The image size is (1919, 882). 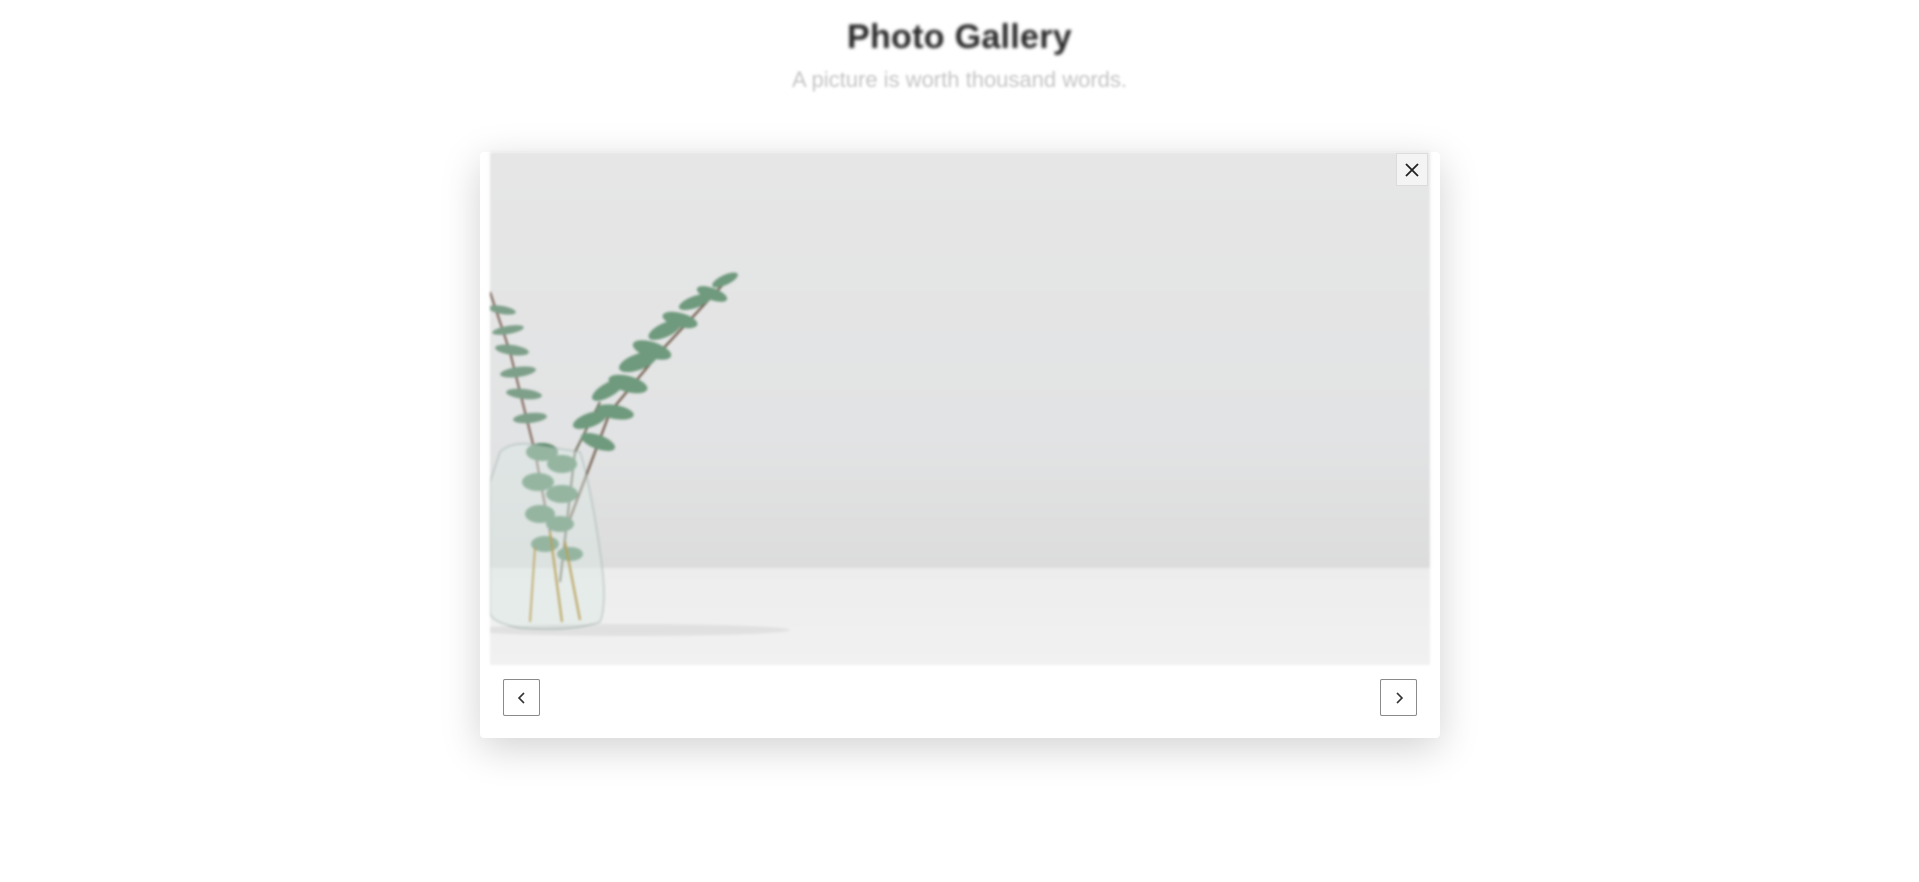 What do you see at coordinates (640, 454) in the screenshot?
I see `eucalyptus-vase-illustration` at bounding box center [640, 454].